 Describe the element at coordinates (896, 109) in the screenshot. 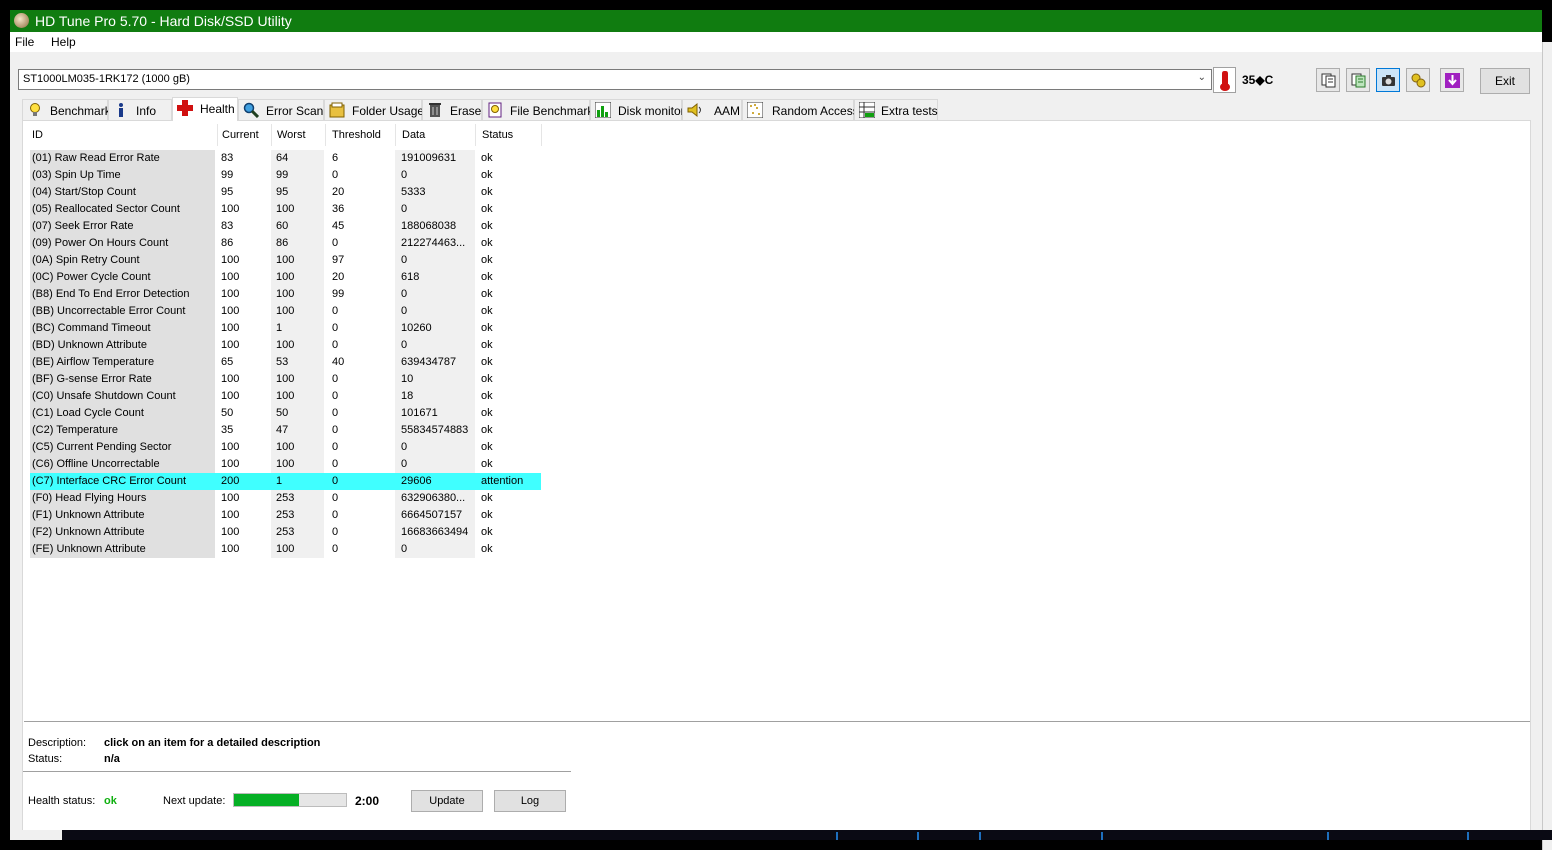

I see `tab-extra-tests: Extra tests` at that location.